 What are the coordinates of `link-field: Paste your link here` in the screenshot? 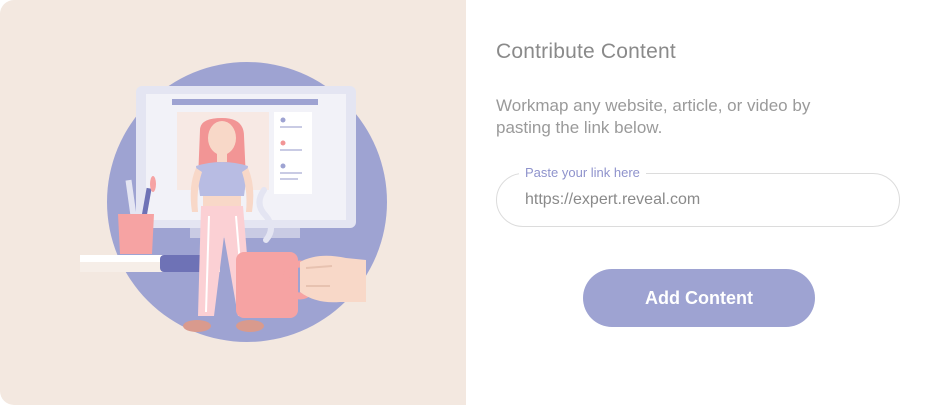 It's located at (698, 195).